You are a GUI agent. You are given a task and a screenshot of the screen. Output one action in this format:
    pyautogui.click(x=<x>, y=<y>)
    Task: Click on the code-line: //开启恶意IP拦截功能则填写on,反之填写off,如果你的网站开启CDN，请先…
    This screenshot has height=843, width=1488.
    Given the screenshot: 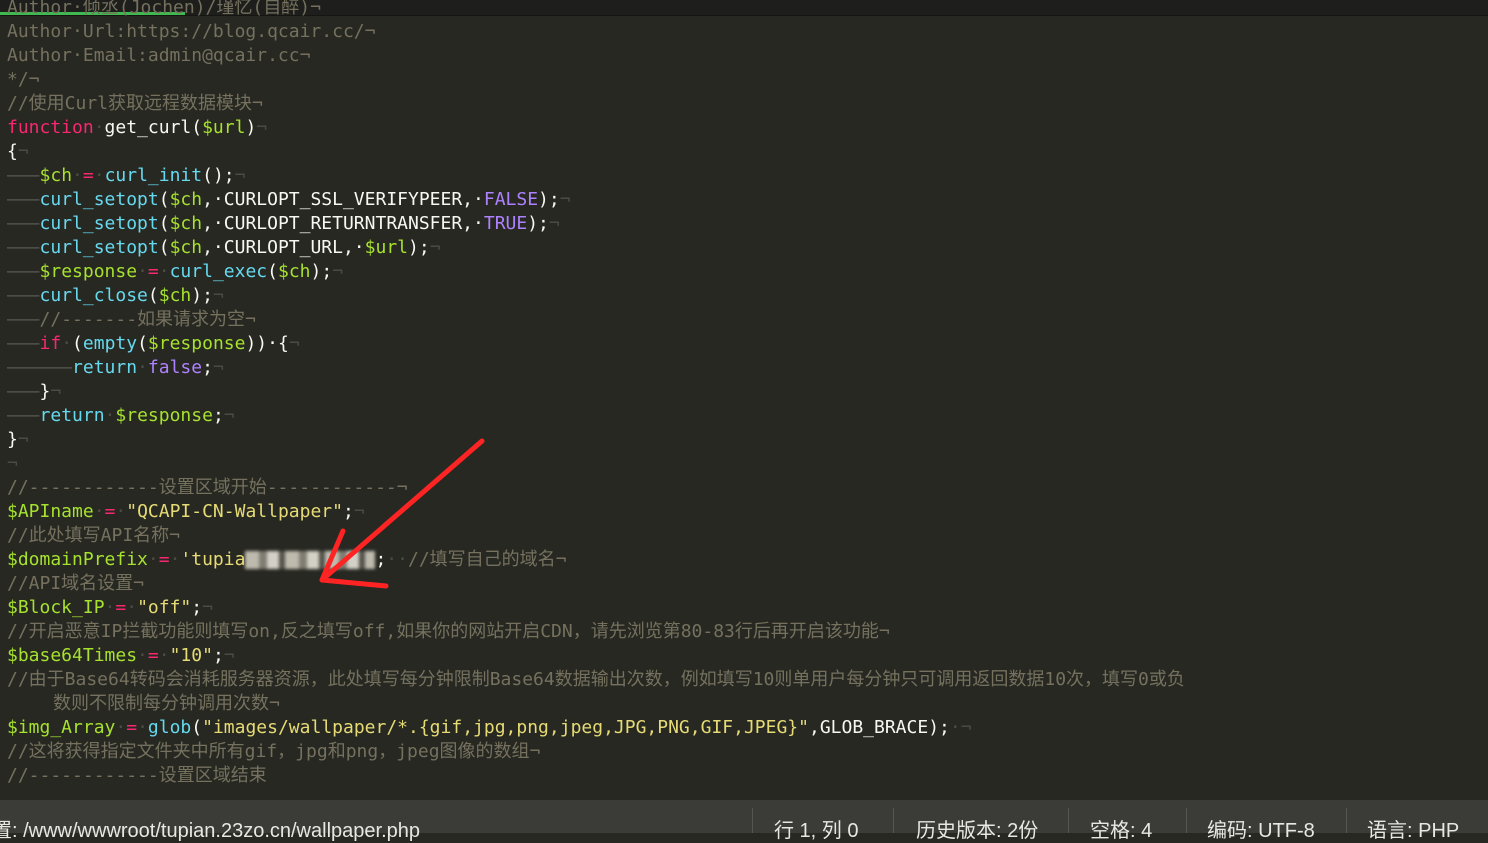 What is the action you would take?
    pyautogui.click(x=742, y=632)
    